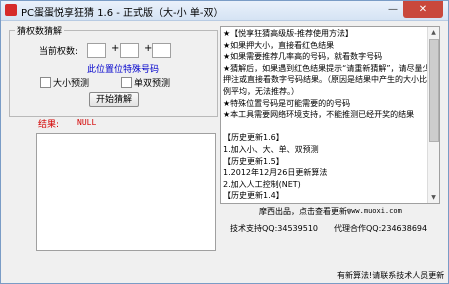 Image resolution: width=449 pixels, height=284 pixels. Describe the element at coordinates (152, 82) in the screenshot. I see `odd-even-label: 单双预测` at that location.